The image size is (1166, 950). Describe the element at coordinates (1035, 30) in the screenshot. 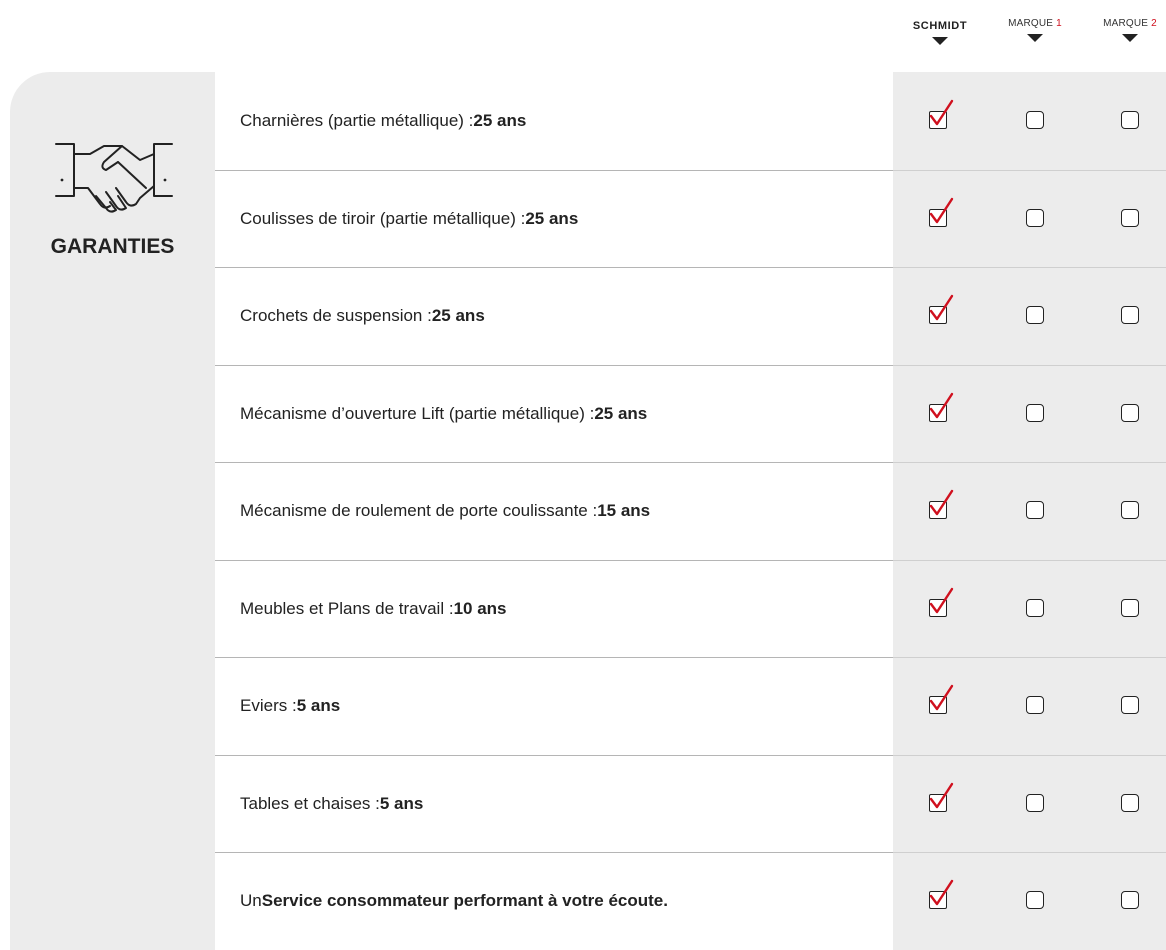

I see `brand-column-marque-1: MARQUE 1` at that location.